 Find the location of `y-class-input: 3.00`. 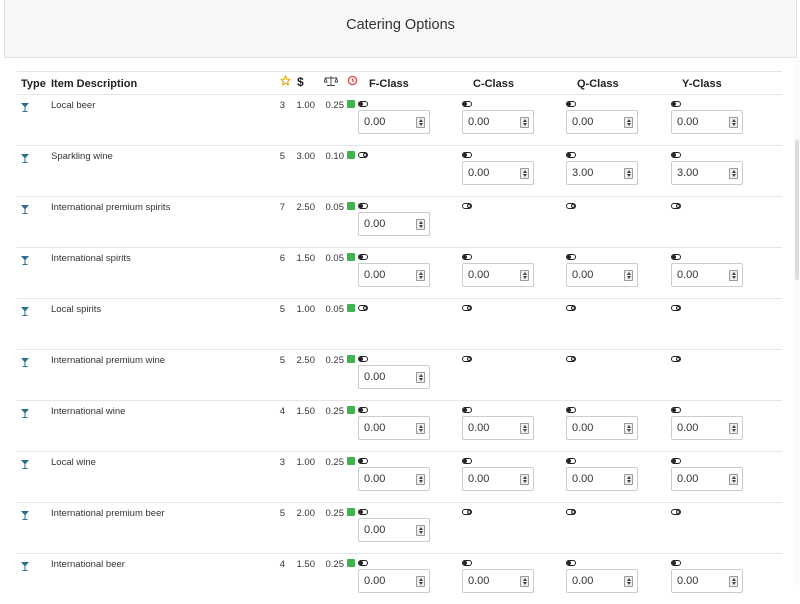

y-class-input: 3.00 is located at coordinates (707, 173).